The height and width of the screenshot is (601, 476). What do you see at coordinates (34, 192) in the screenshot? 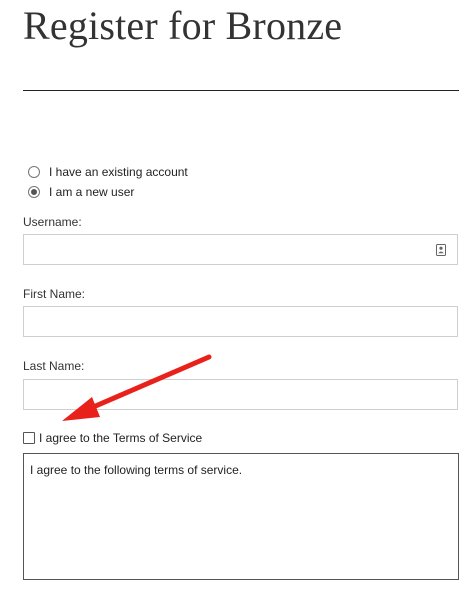
I see `new-user-radio-circle` at bounding box center [34, 192].